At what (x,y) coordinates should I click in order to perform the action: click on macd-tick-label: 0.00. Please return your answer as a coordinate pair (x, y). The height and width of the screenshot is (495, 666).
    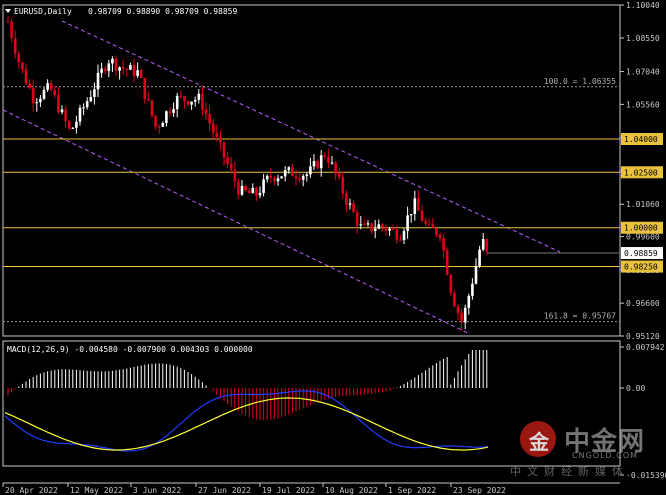
    Looking at the image, I should click on (635, 388).